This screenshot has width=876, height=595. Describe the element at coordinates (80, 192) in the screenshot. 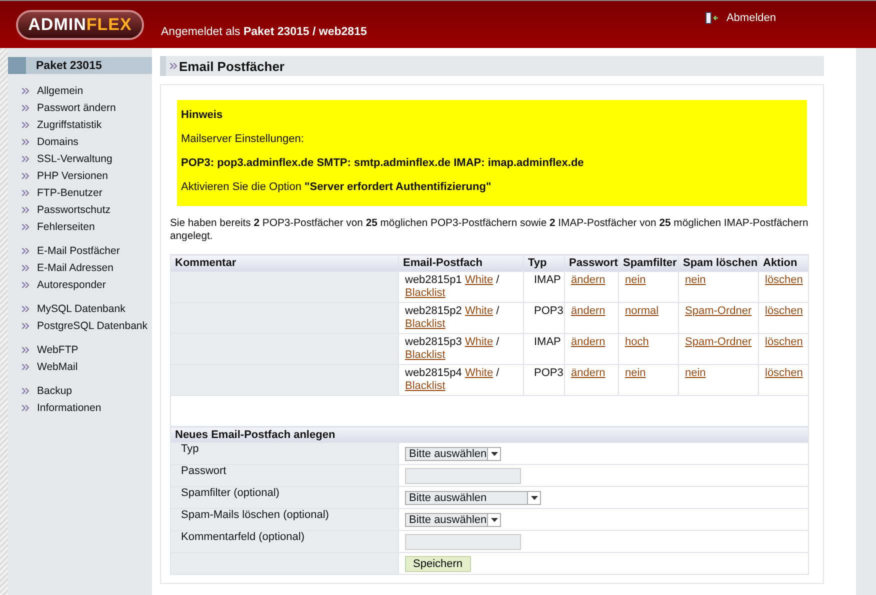

I see `sidebar-item: FTP-Benutzer` at that location.